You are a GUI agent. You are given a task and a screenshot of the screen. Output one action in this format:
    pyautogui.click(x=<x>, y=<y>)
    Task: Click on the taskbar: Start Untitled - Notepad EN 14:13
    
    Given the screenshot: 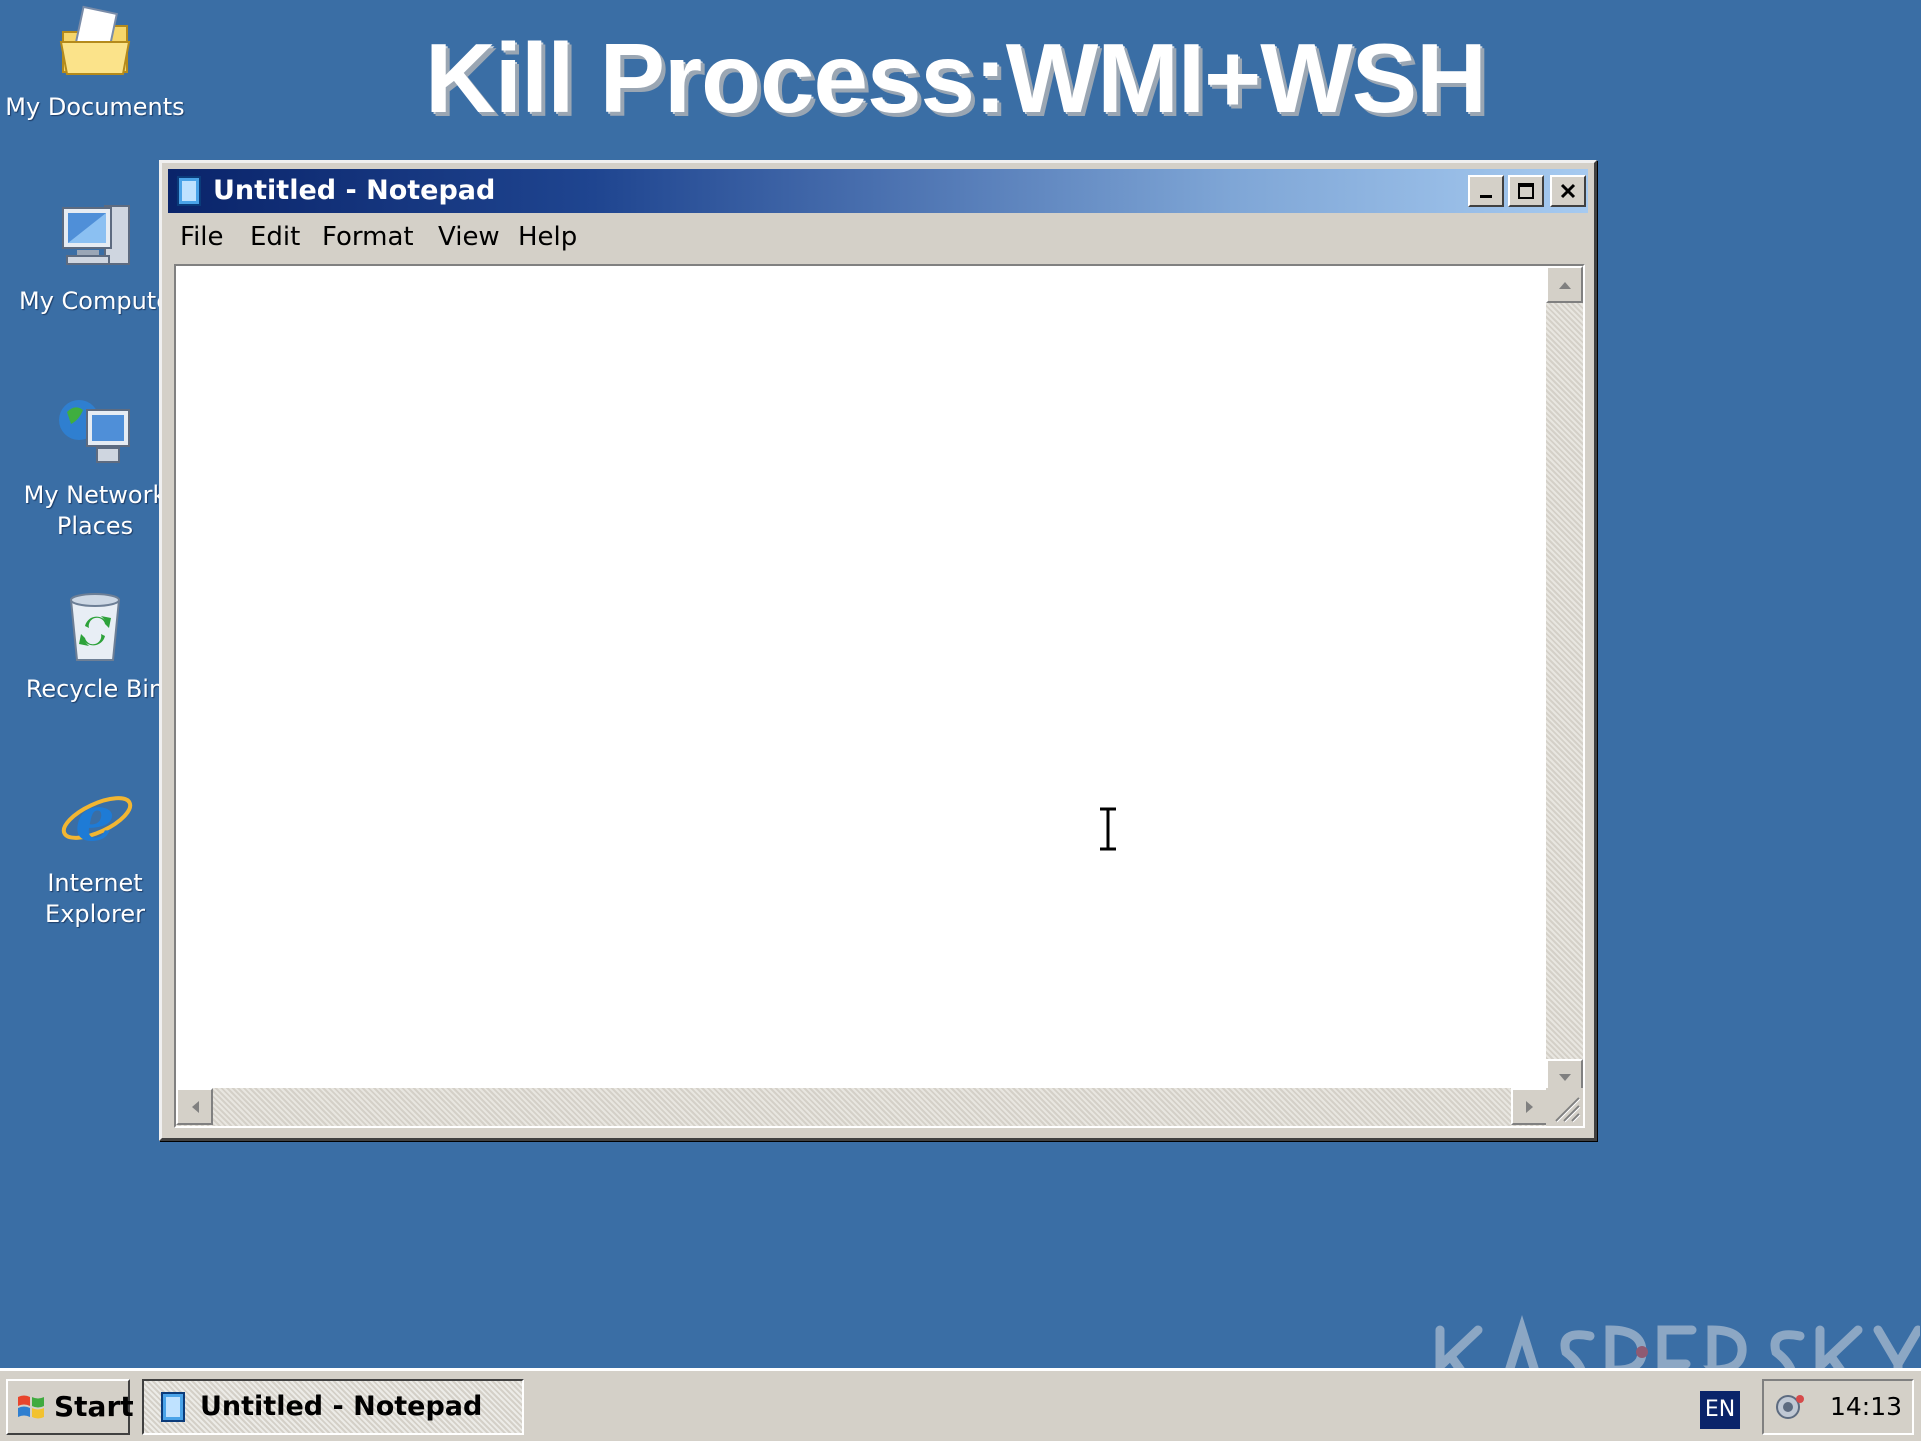 What is the action you would take?
    pyautogui.click(x=960, y=1404)
    